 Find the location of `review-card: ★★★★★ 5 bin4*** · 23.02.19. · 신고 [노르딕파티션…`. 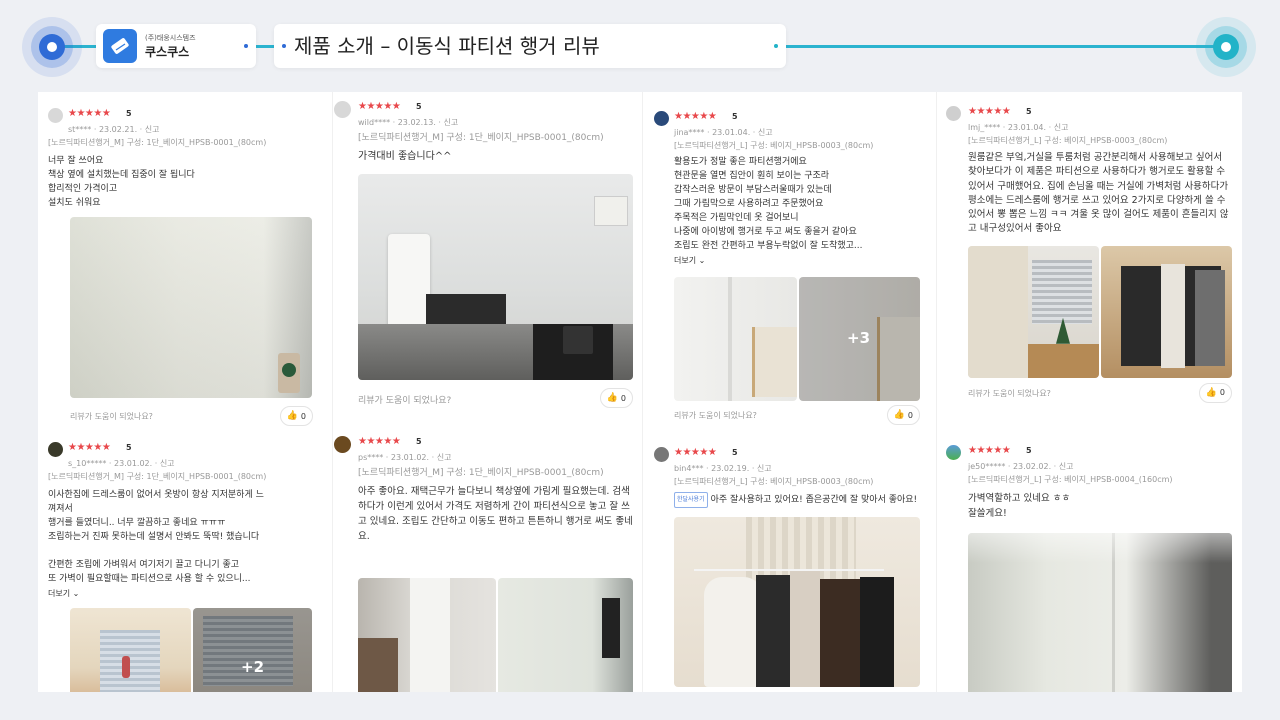

review-card: ★★★★★ 5 bin4*** · 23.02.19. · 신고 [노르딕파티션… is located at coordinates (791, 567).